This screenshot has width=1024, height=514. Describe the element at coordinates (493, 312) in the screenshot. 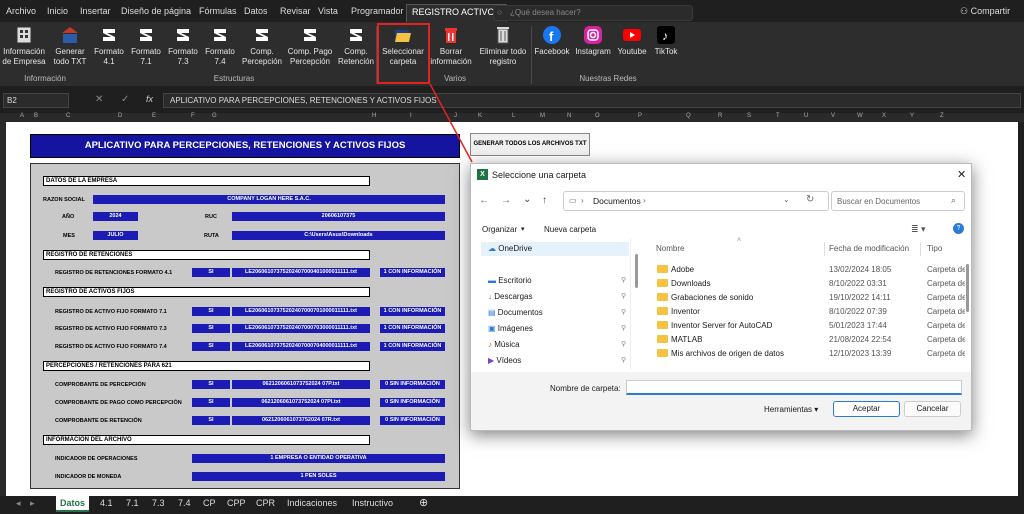

I see `document-icon: ▤` at that location.